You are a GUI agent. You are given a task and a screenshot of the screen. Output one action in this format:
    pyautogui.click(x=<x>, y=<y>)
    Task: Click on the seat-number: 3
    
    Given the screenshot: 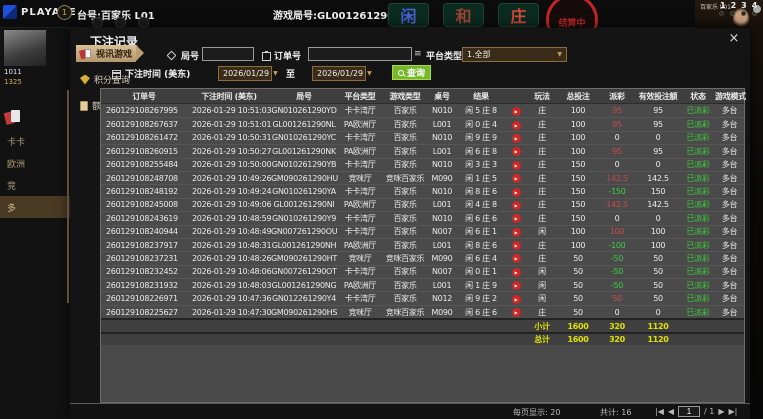 What is the action you would take?
    pyautogui.click(x=744, y=5)
    